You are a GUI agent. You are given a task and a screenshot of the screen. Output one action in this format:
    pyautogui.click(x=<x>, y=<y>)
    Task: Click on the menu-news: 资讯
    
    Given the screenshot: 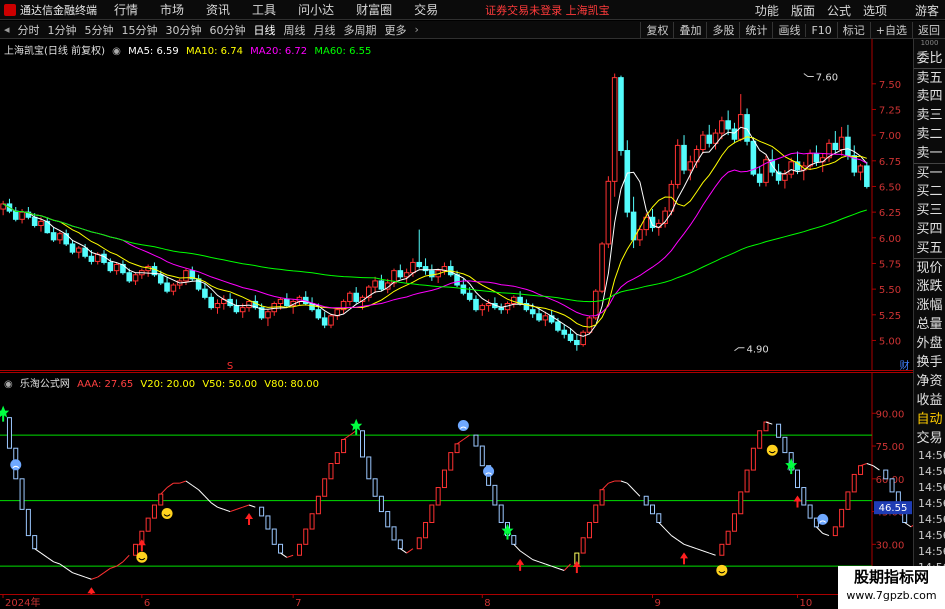 What is the action you would take?
    pyautogui.click(x=218, y=9)
    